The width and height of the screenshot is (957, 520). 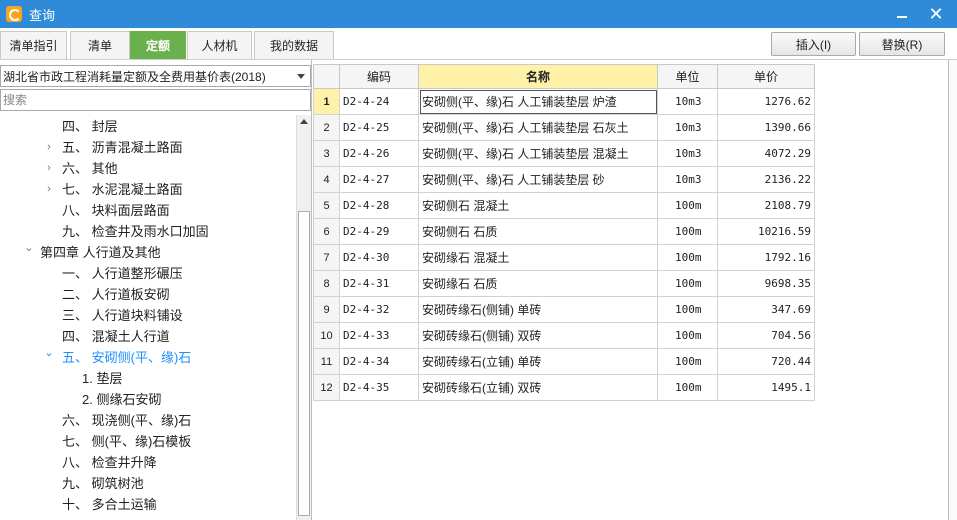 I want to click on row-index: 6, so click(x=326, y=231).